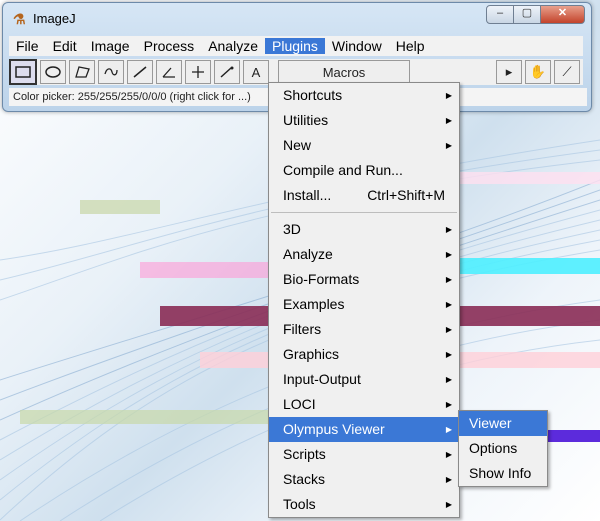  I want to click on angle-icon, so click(168, 72).